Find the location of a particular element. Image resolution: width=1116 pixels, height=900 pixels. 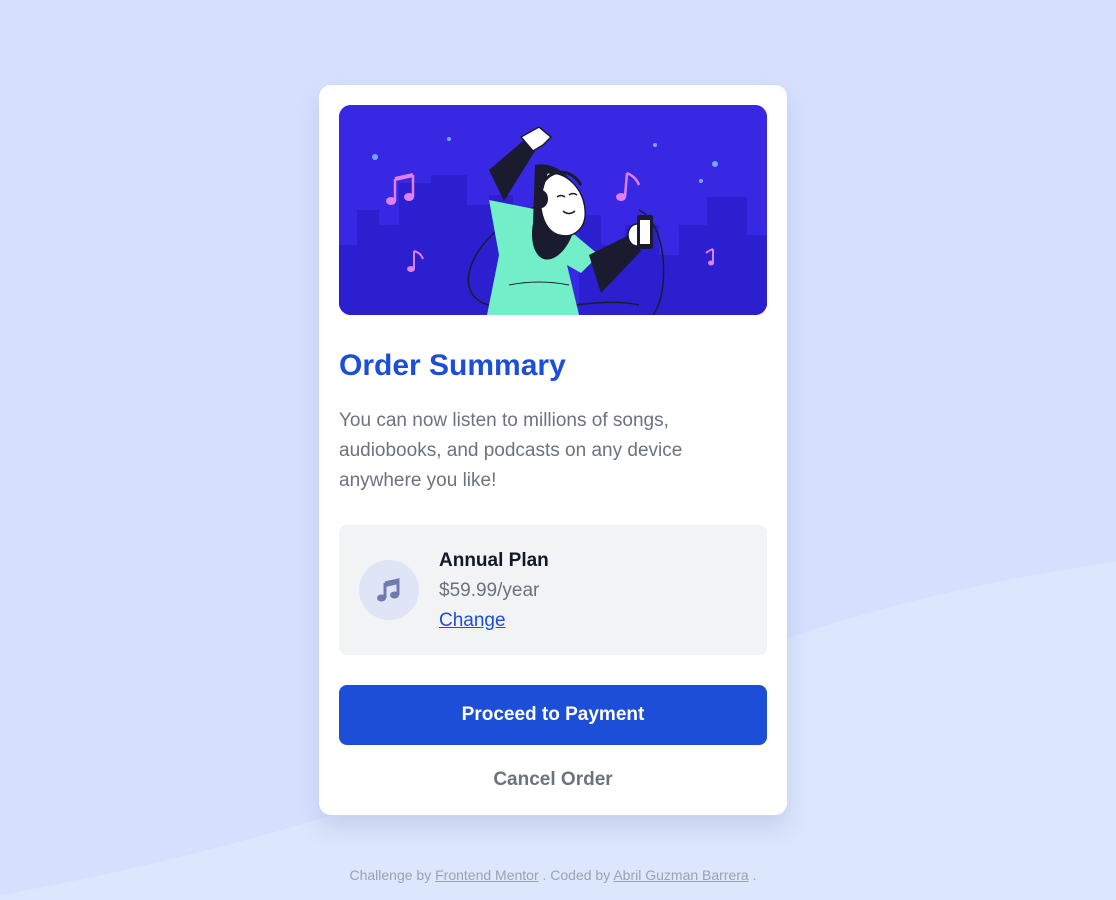

challenge-prefix: Challenge by is located at coordinates (390, 875).